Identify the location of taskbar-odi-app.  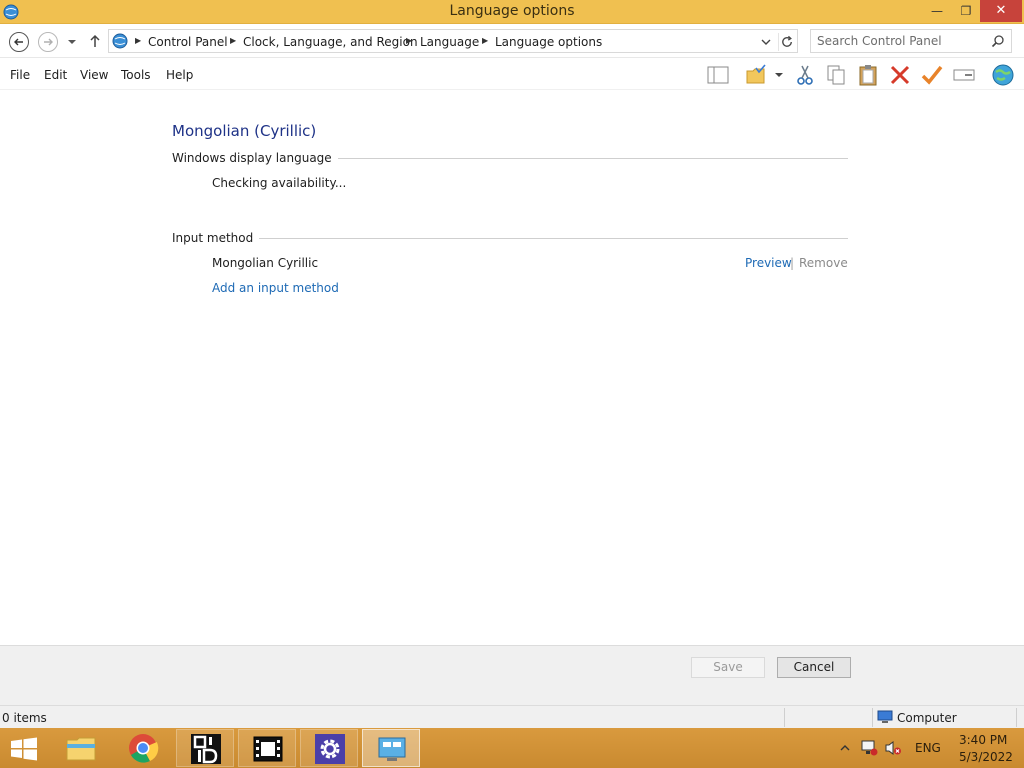
(205, 748).